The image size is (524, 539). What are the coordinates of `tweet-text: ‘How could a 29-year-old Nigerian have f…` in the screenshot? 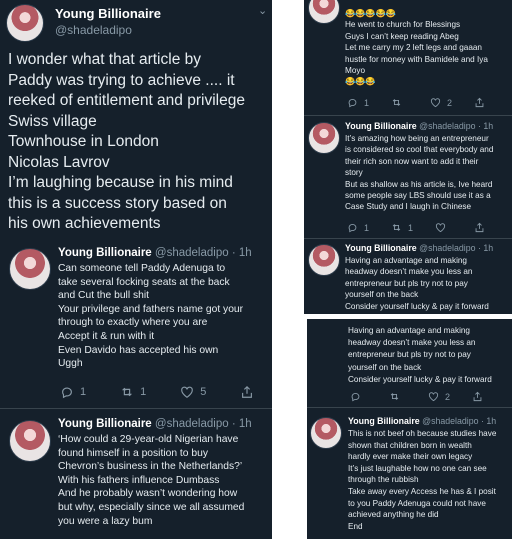 It's located at (151, 480).